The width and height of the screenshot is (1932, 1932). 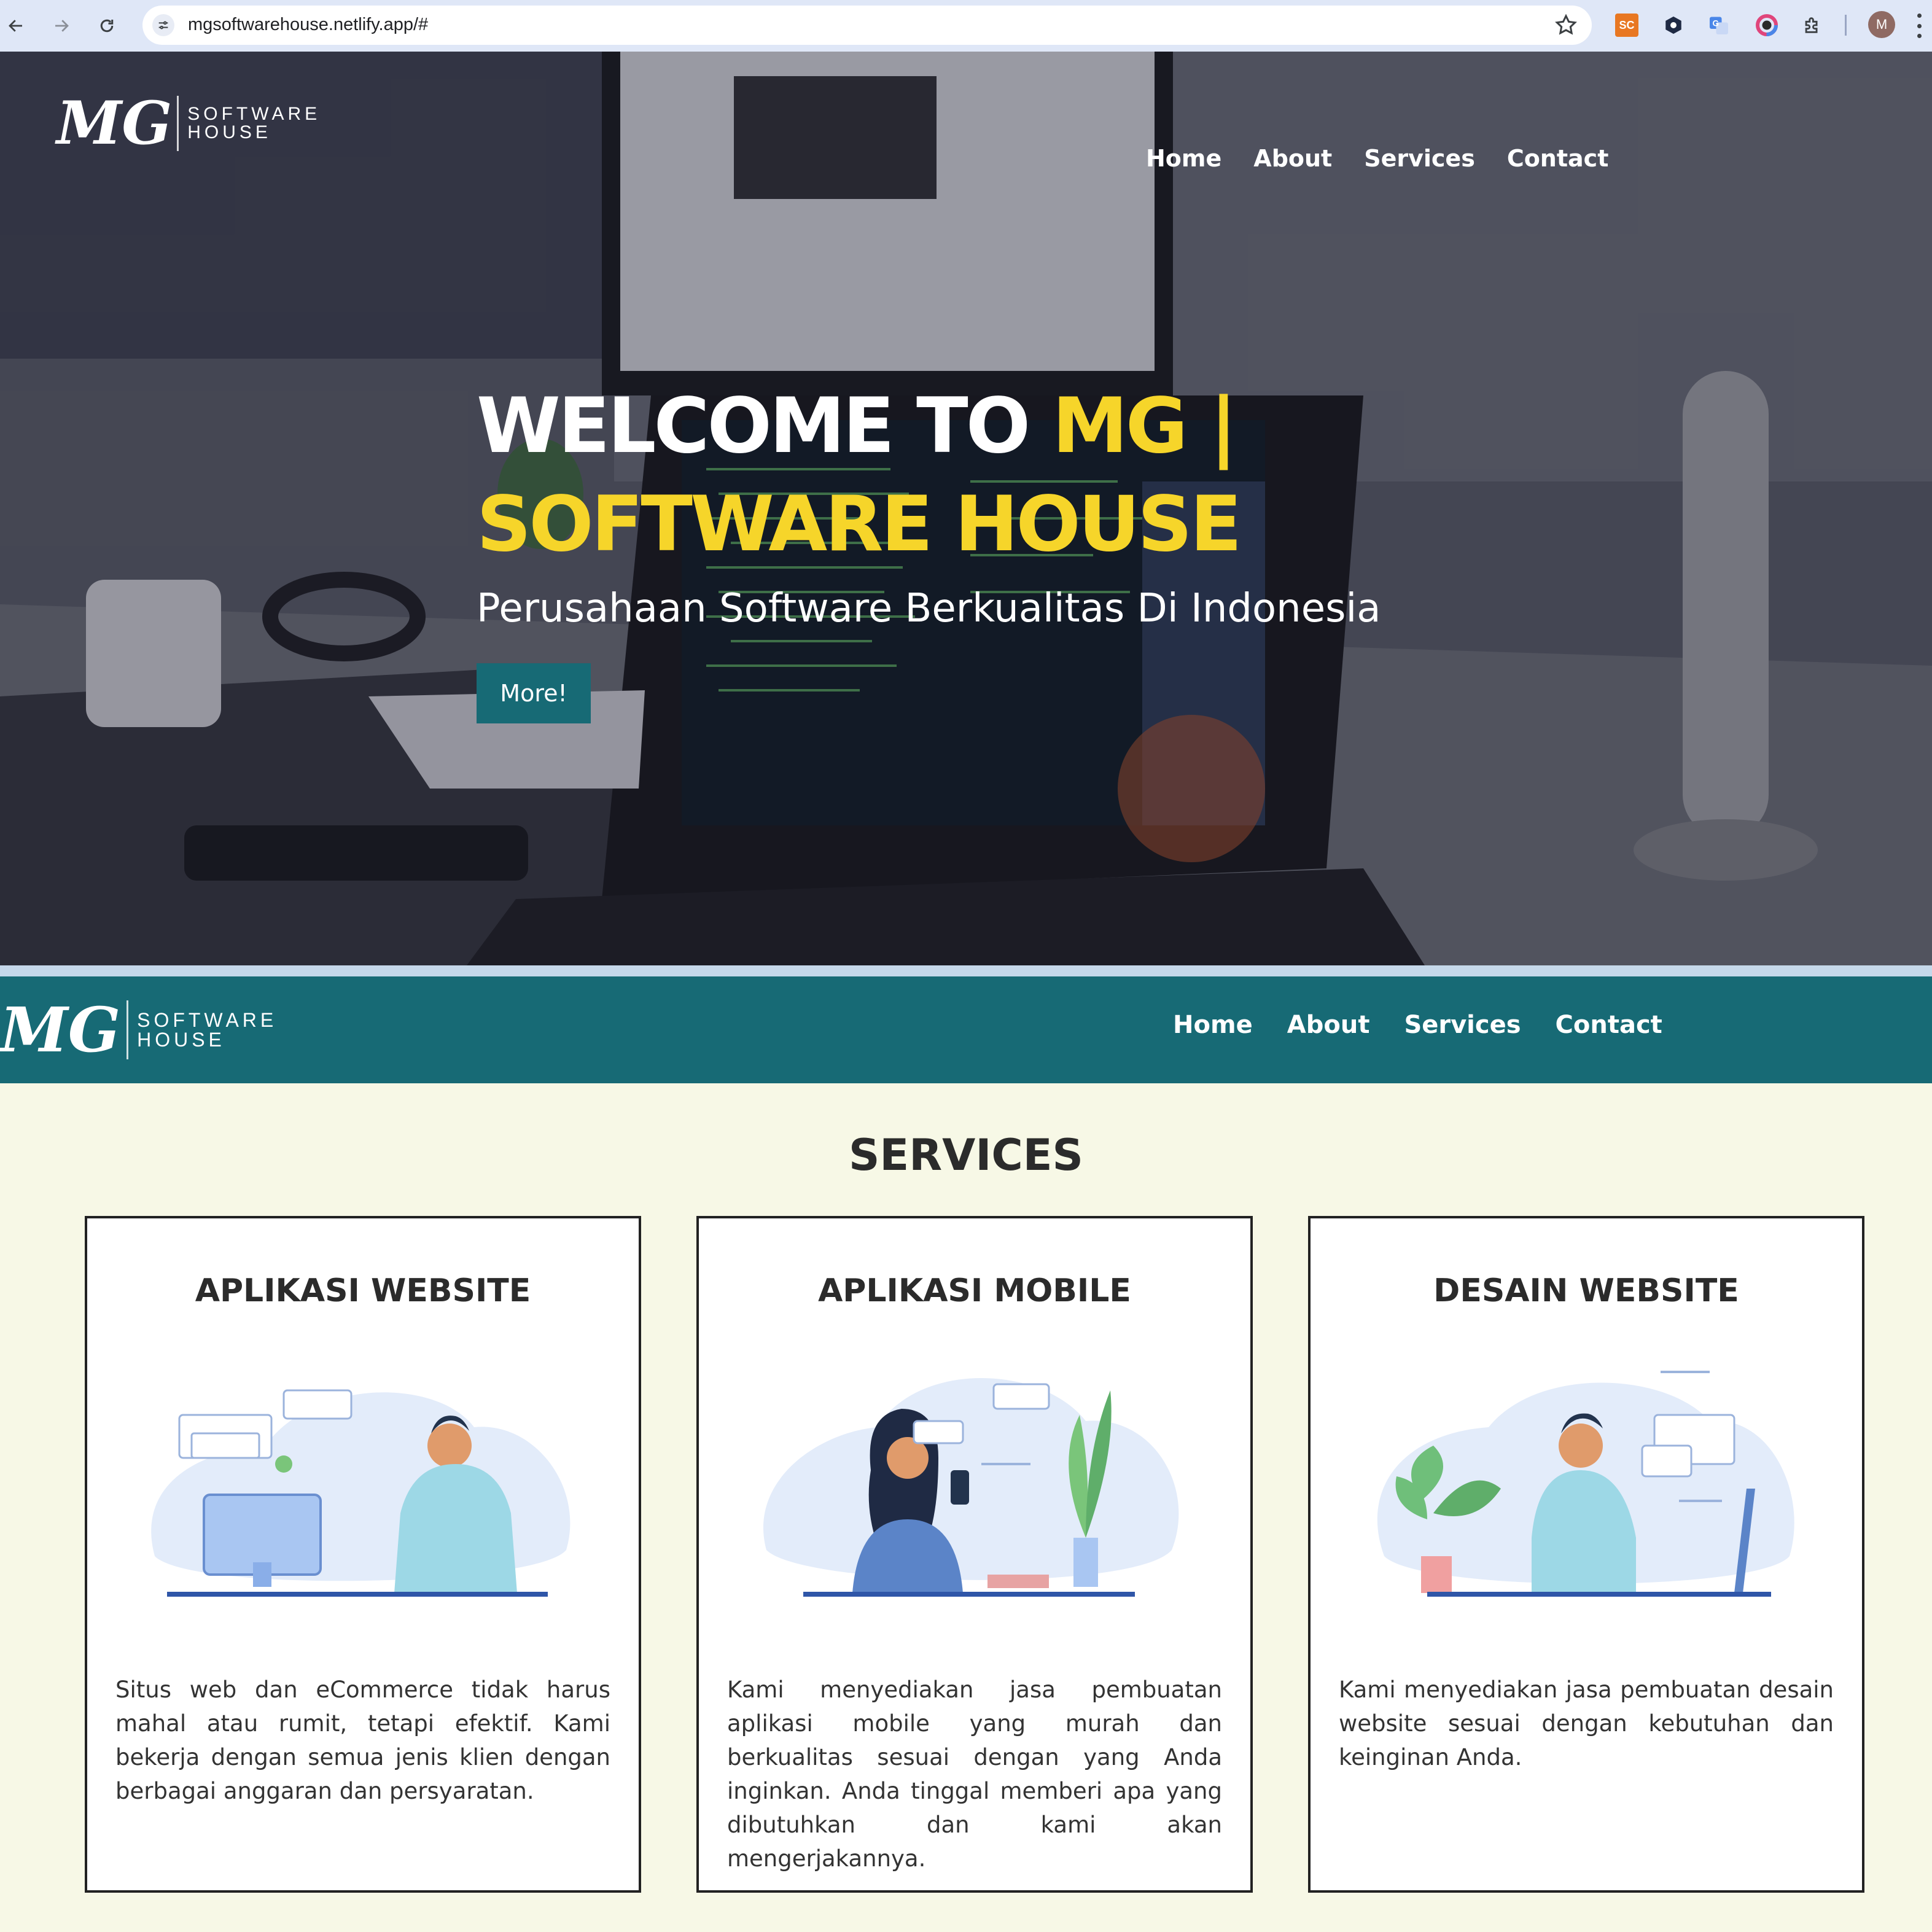 I want to click on hero-bottom-strip, so click(x=966, y=971).